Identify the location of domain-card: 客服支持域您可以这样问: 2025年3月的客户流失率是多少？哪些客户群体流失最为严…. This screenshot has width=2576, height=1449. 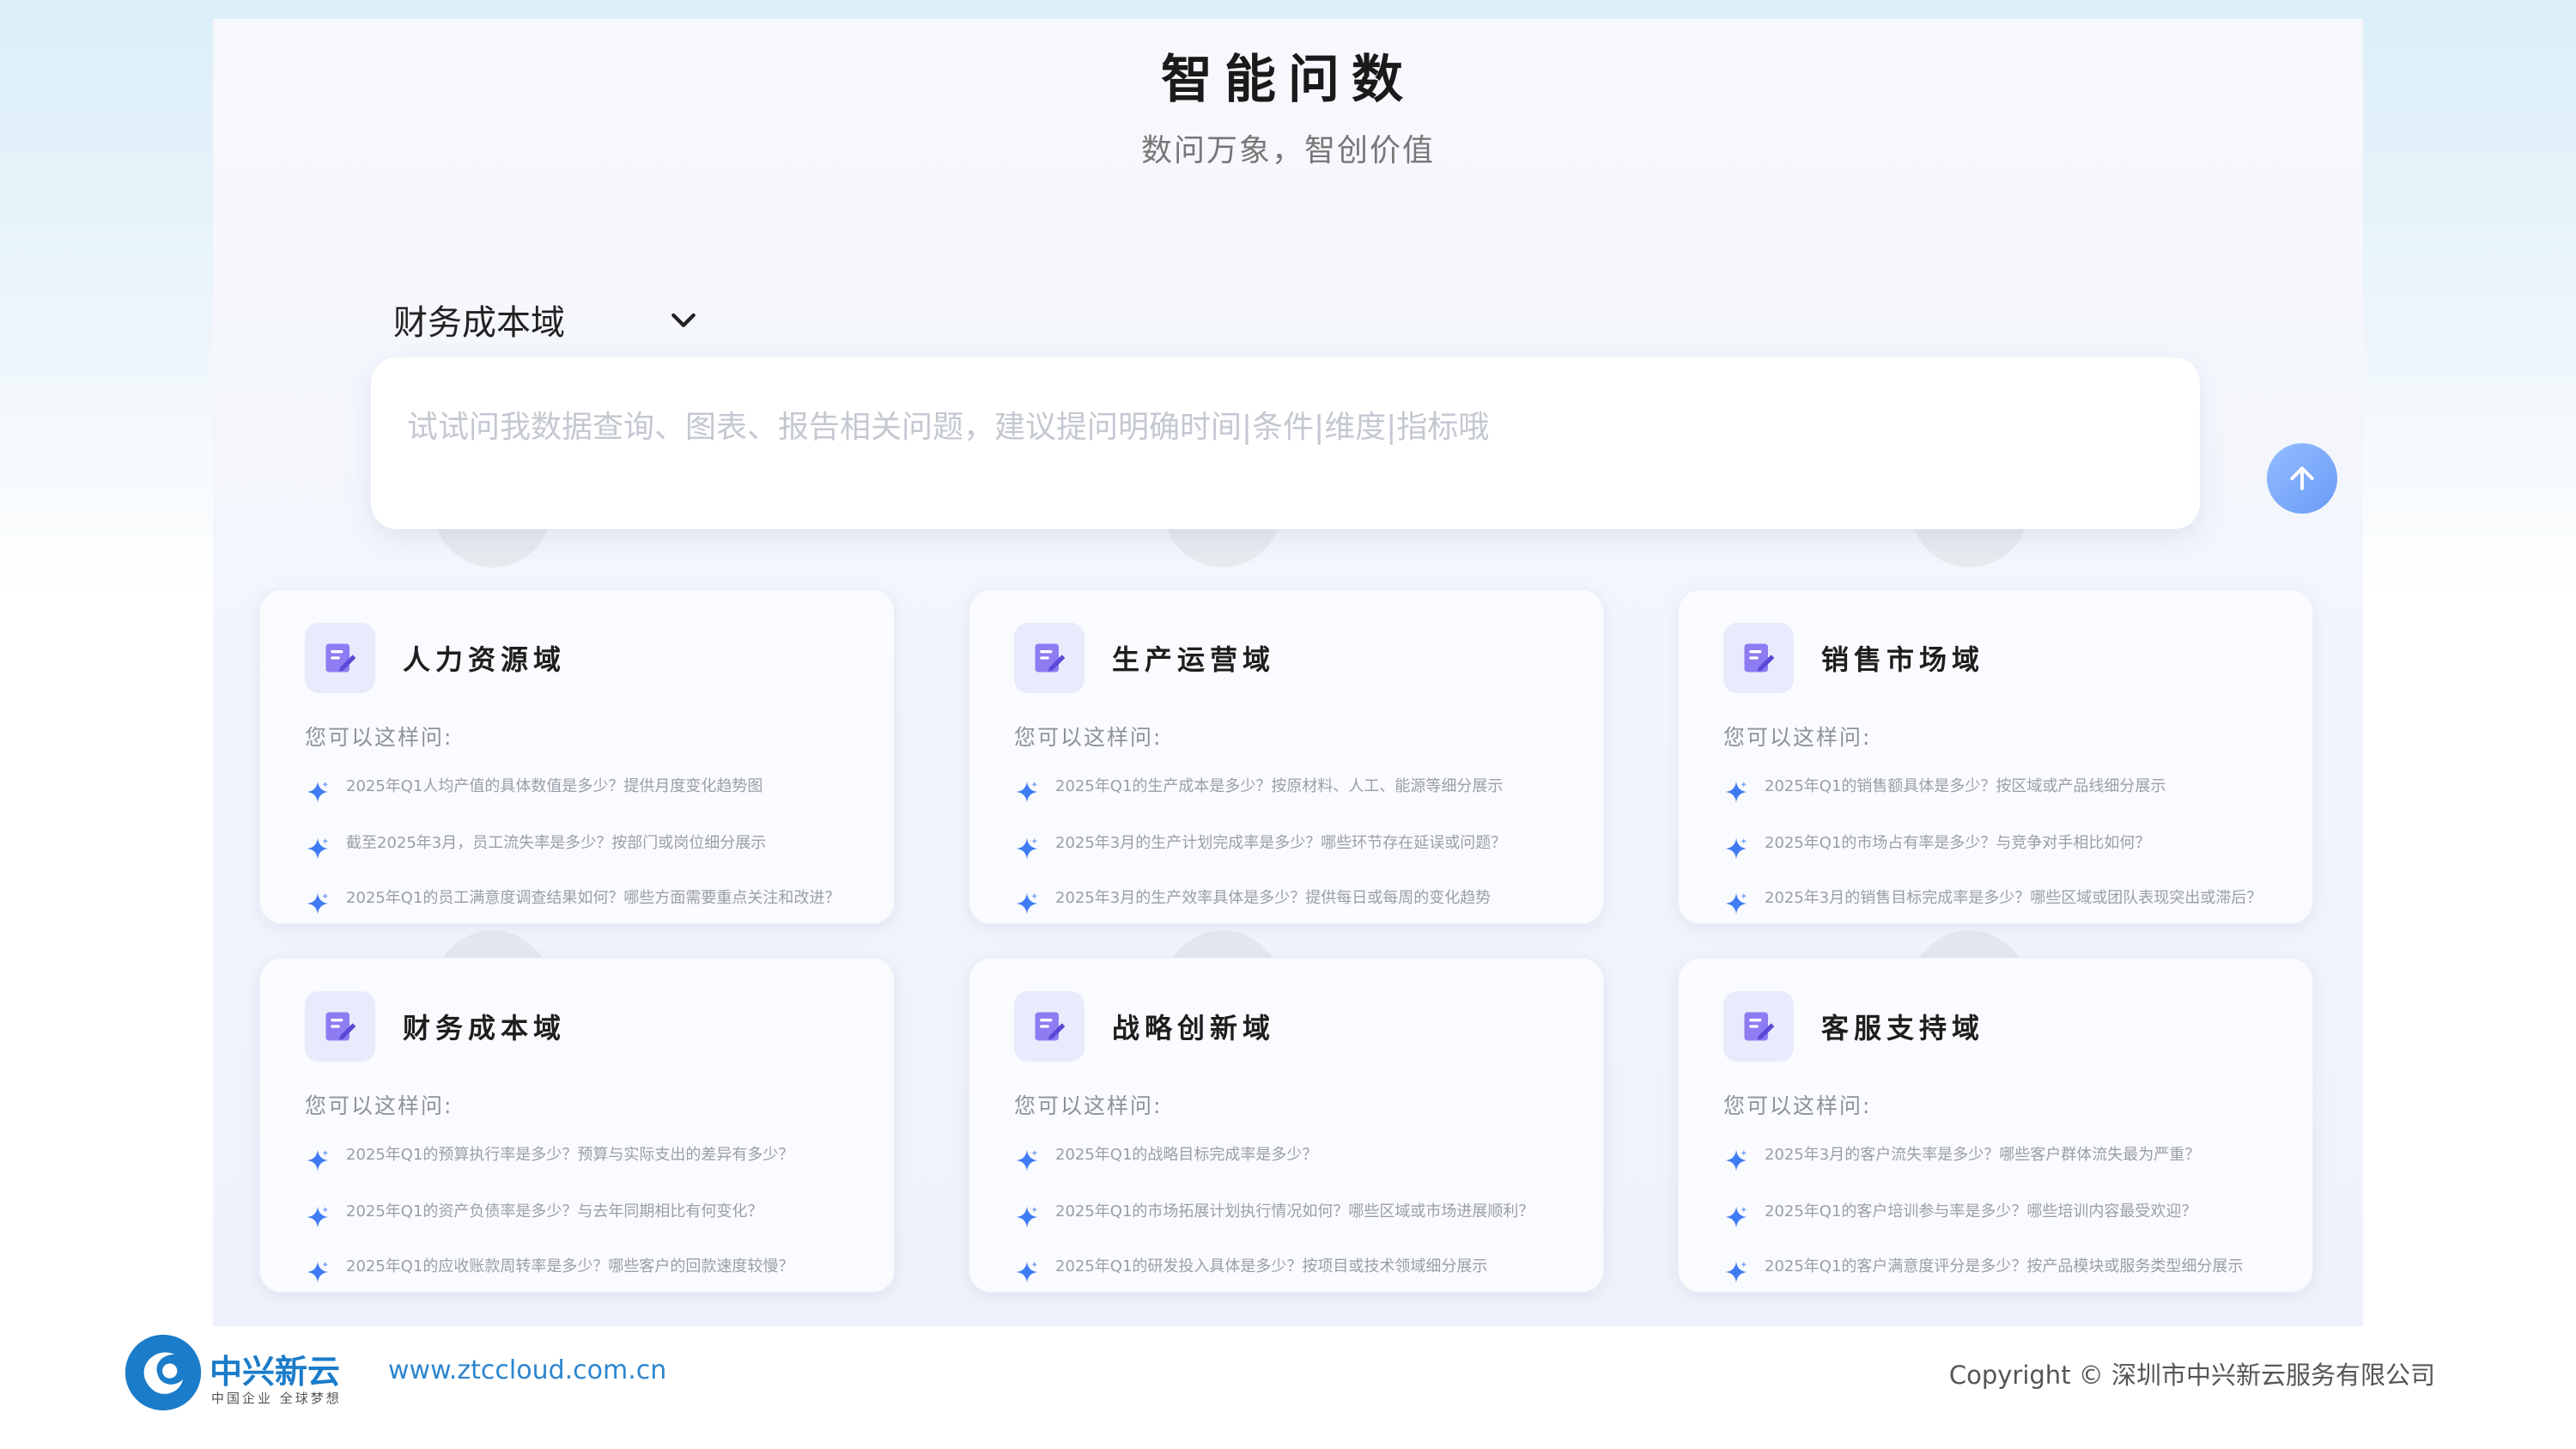
(1996, 1125).